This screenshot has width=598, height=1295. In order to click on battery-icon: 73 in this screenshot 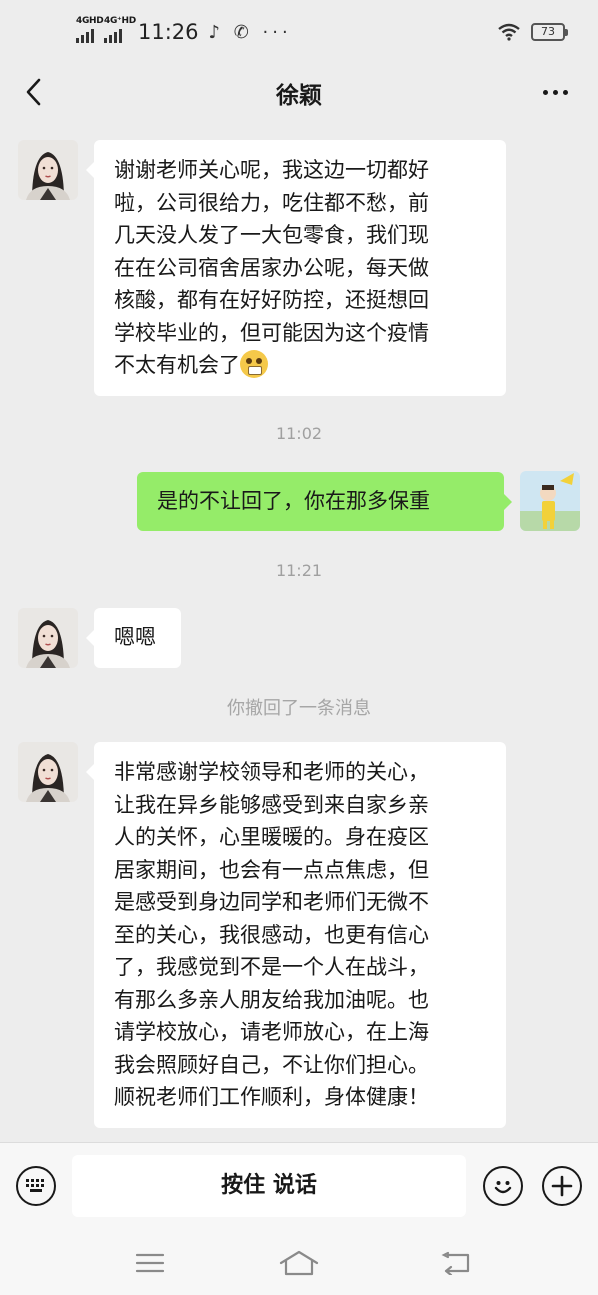, I will do `click(549, 32)`.